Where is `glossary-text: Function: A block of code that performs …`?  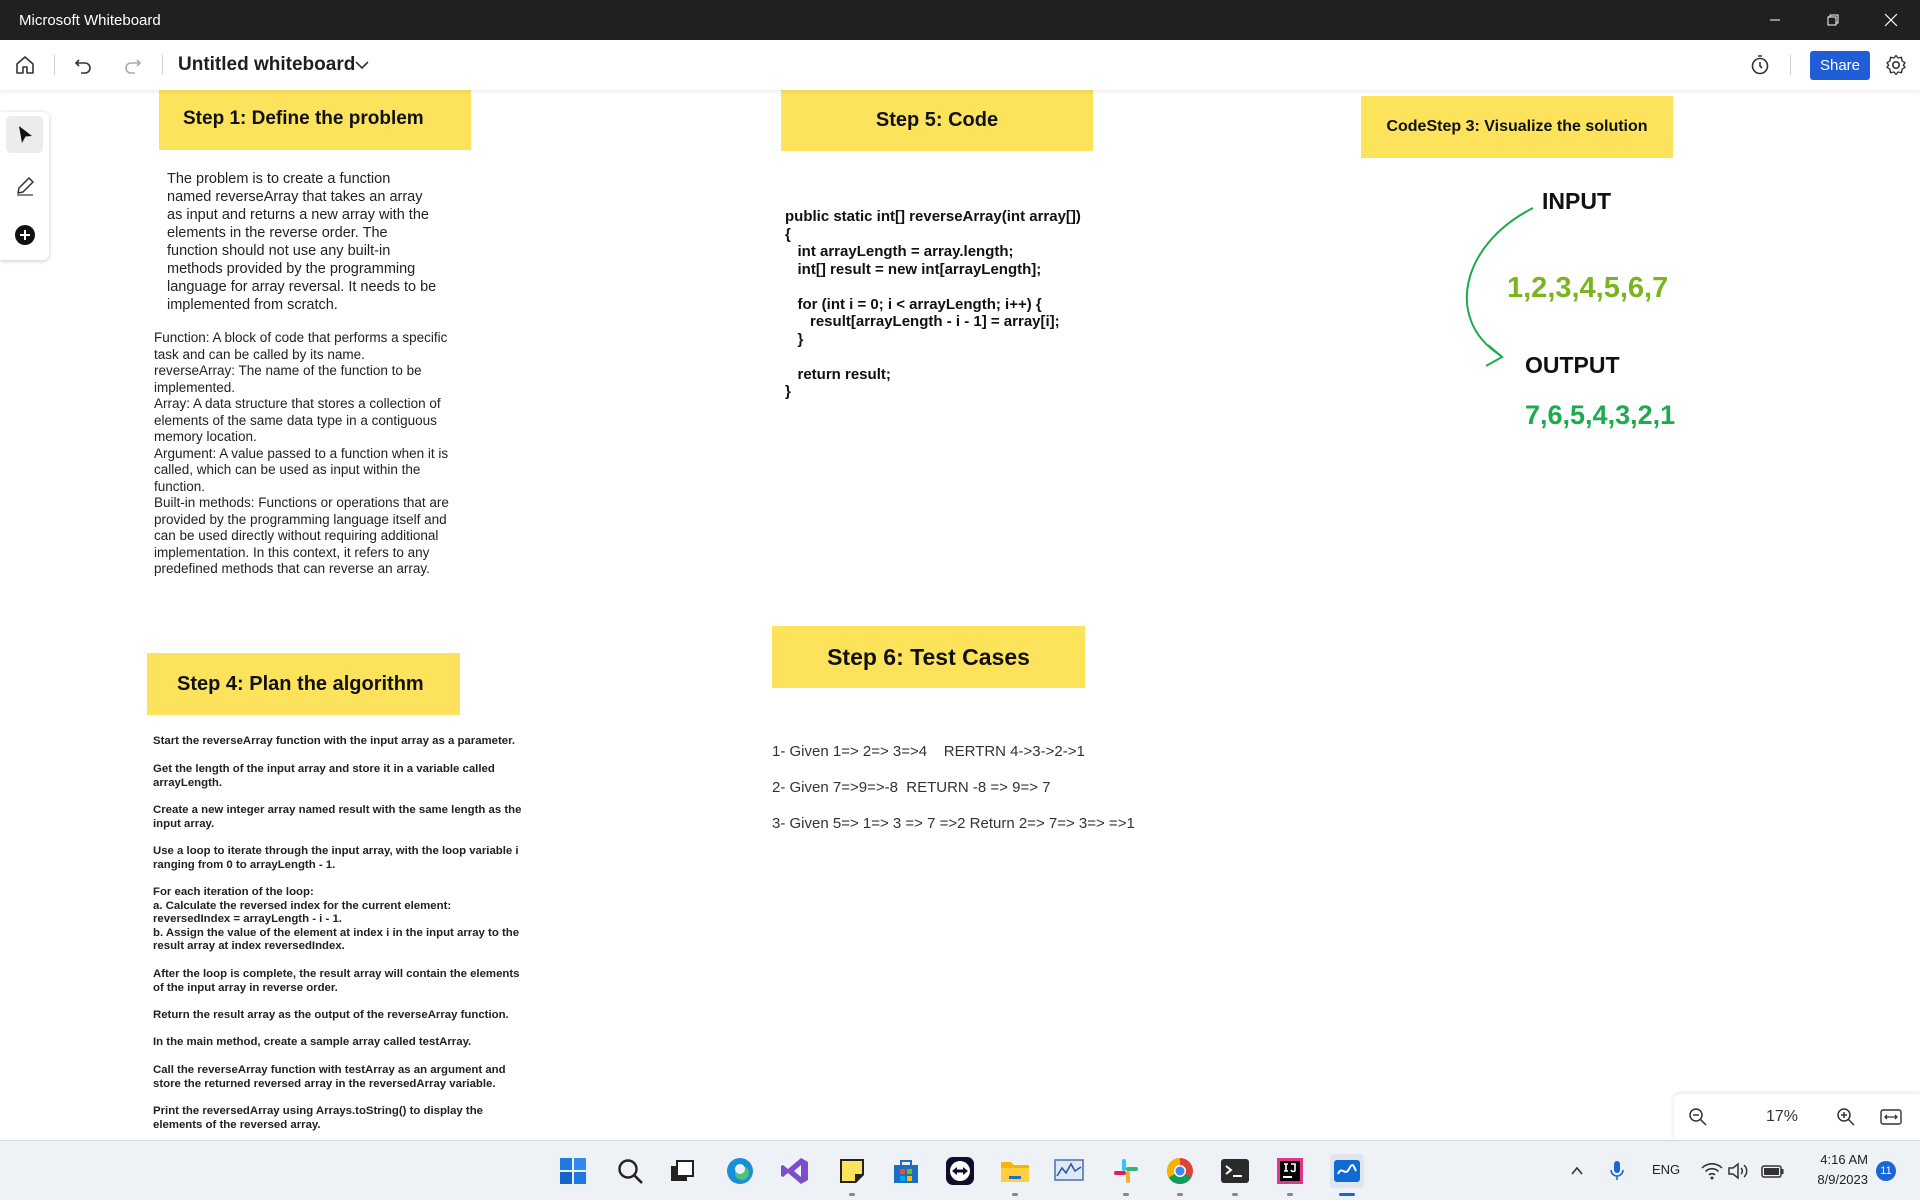 glossary-text: Function: A block of code that performs … is located at coordinates (301, 454).